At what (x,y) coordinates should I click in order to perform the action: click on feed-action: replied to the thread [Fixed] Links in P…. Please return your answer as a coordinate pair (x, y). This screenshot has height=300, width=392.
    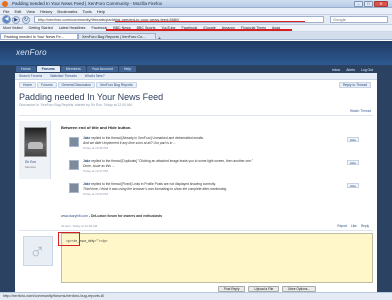
    Looking at the image, I should click on (153, 184).